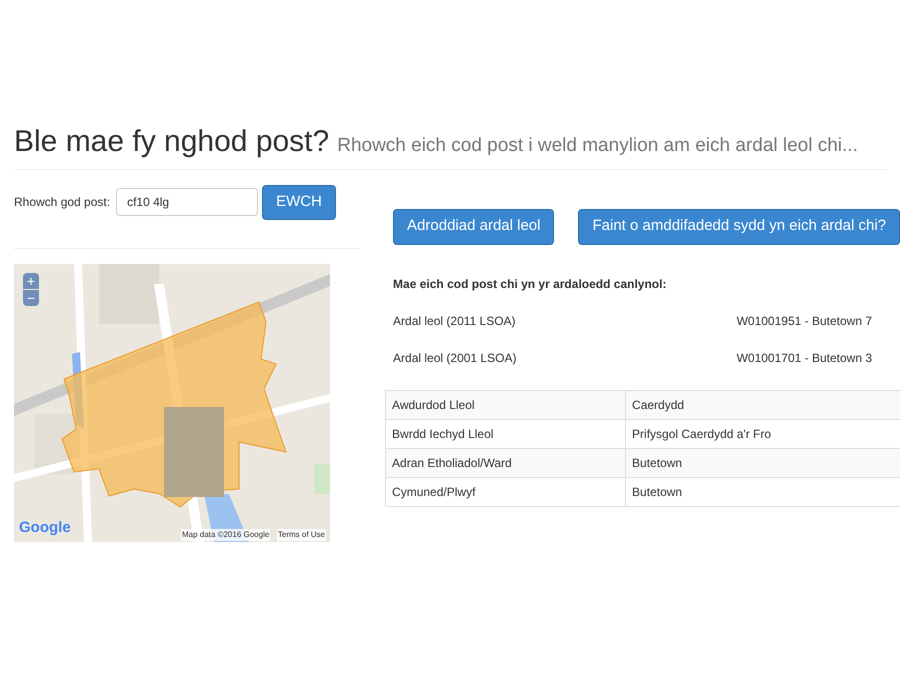 The height and width of the screenshot is (675, 900). I want to click on area-code: W01001701 - Butetown 3, so click(804, 358).